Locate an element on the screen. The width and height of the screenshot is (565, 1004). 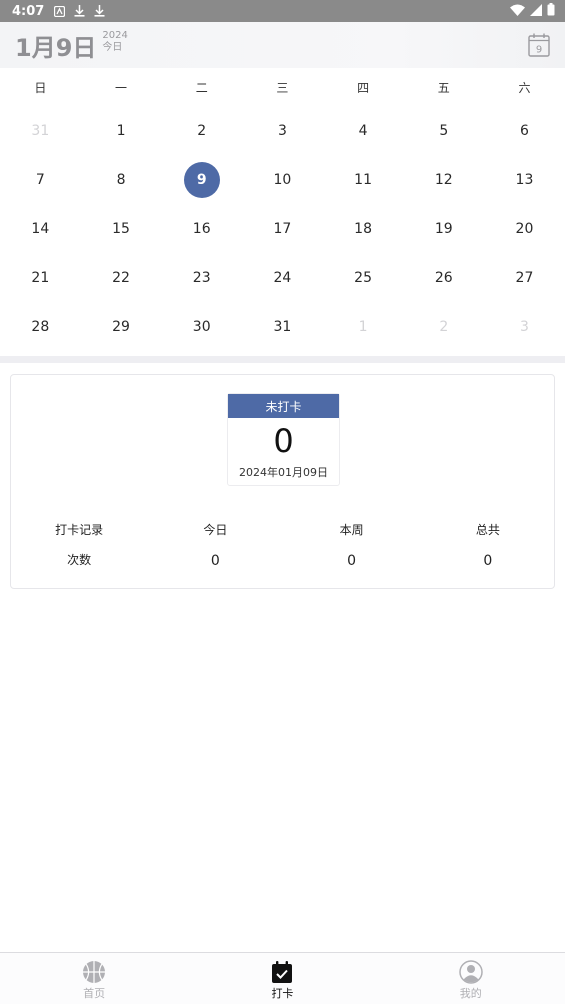
calendar-day: 21 is located at coordinates (40, 277).